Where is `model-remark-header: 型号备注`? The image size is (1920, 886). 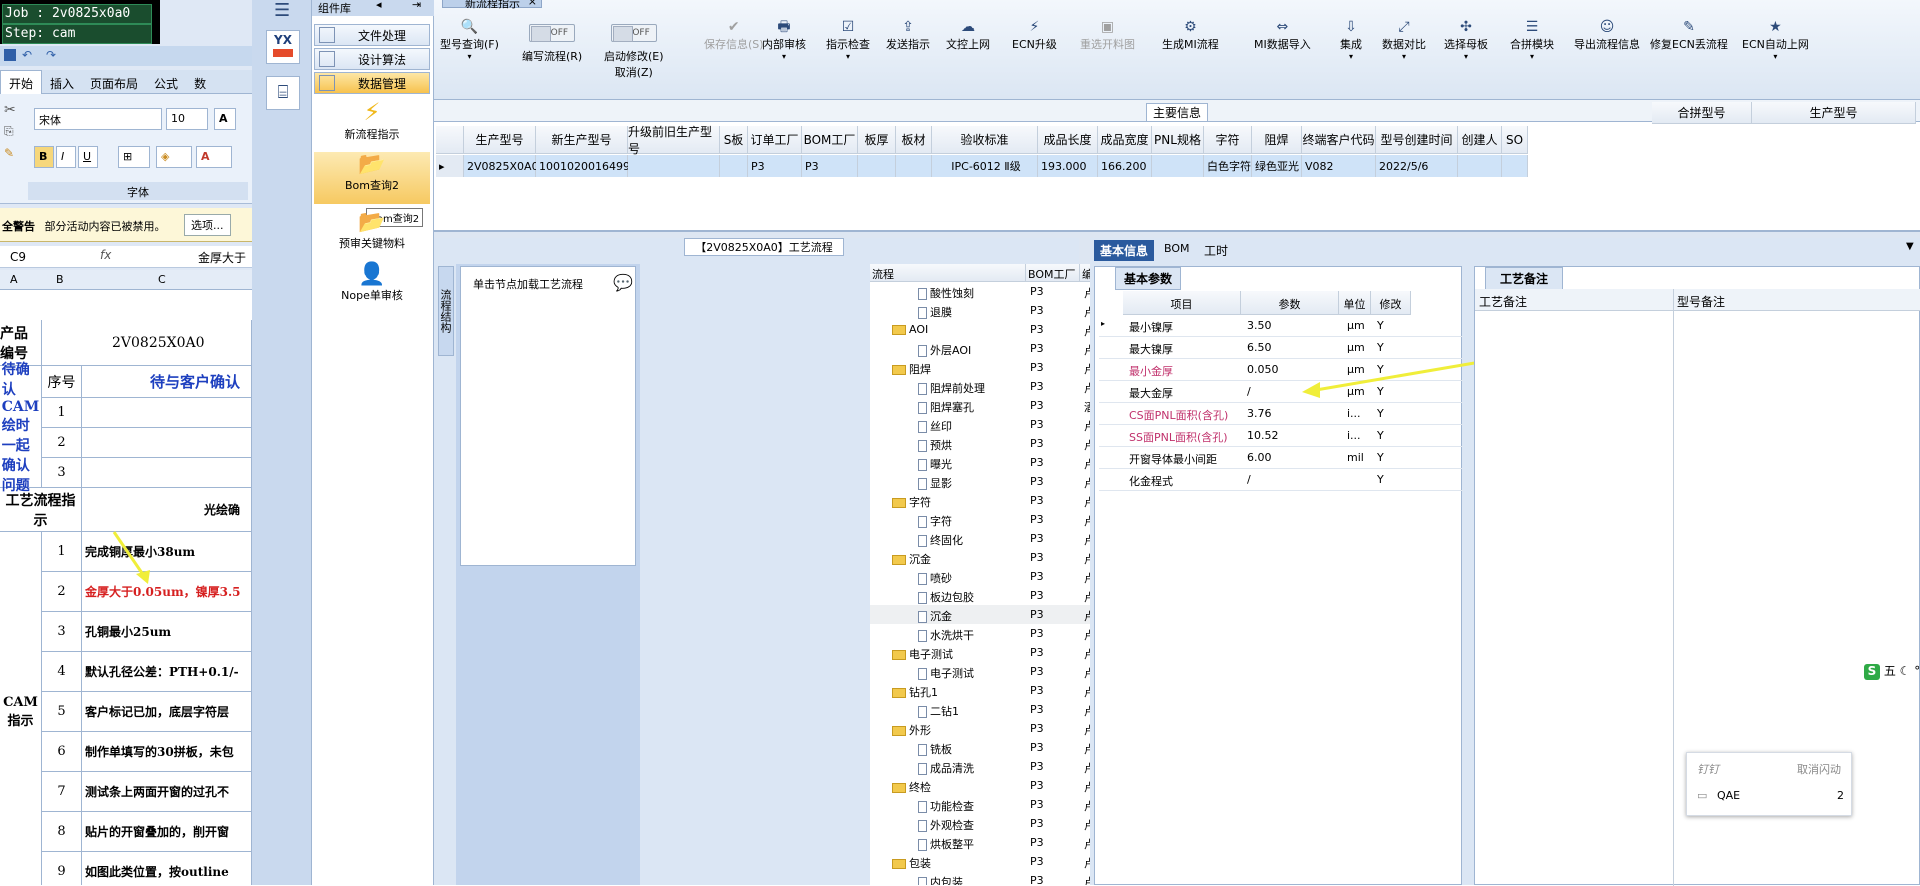 model-remark-header: 型号备注 is located at coordinates (1701, 301).